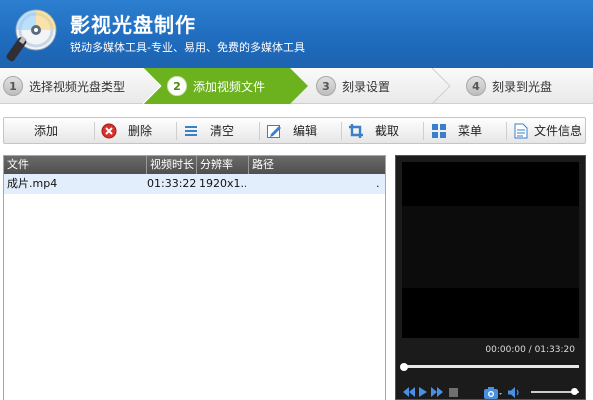 The height and width of the screenshot is (400, 593). Describe the element at coordinates (521, 131) in the screenshot. I see `file-info-icon` at that location.